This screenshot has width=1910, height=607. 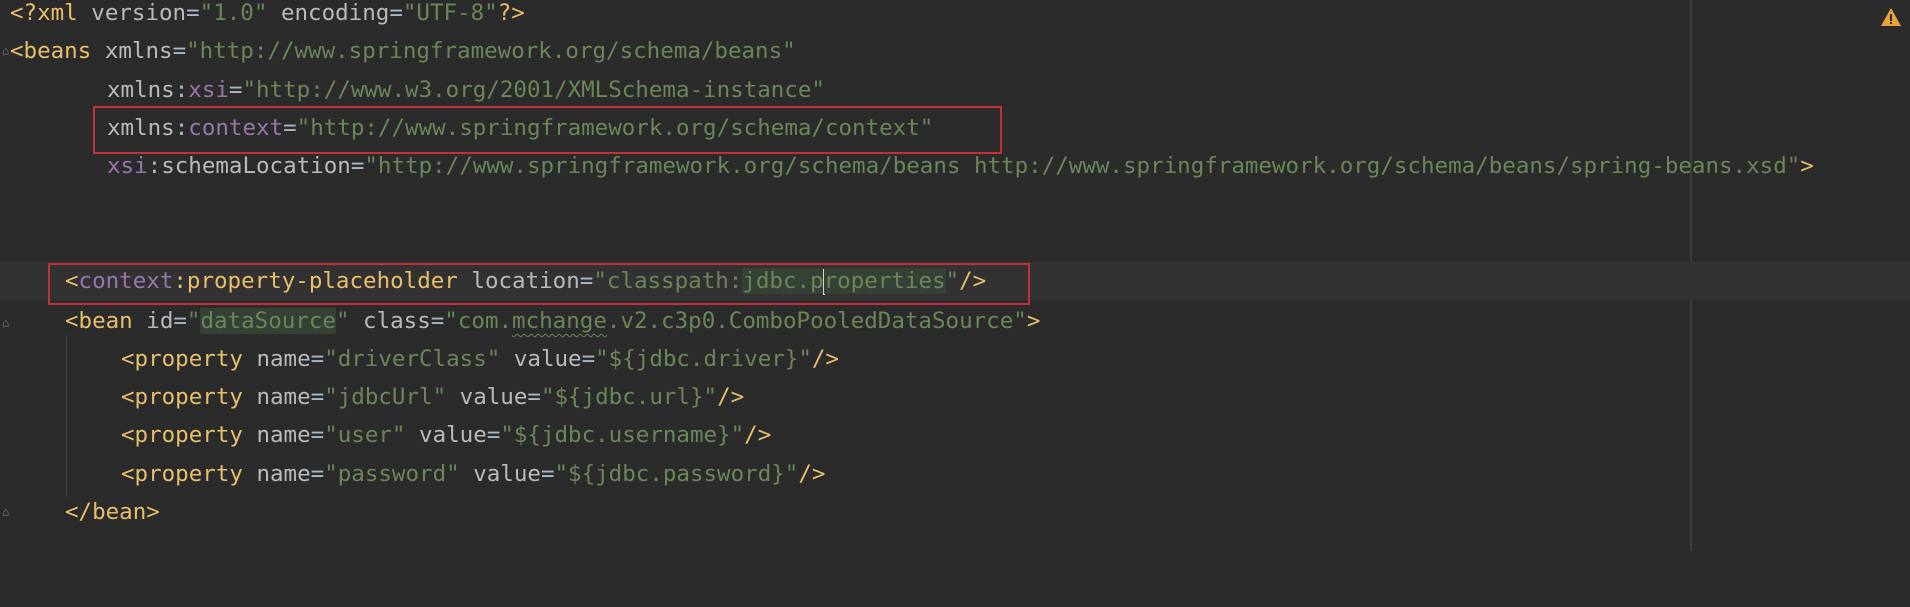 I want to click on token: xml, so click(x=57, y=13).